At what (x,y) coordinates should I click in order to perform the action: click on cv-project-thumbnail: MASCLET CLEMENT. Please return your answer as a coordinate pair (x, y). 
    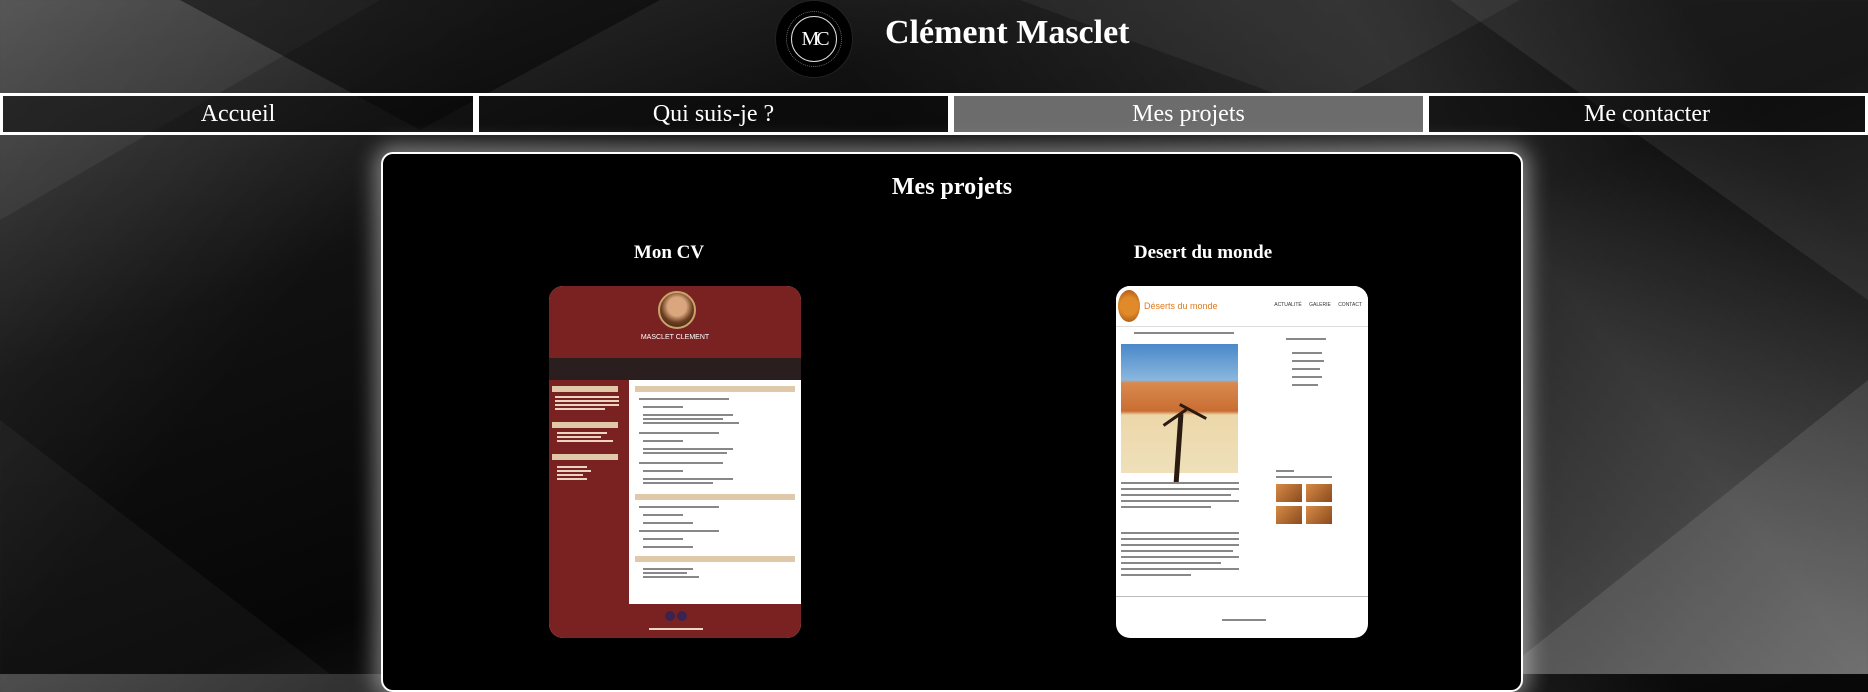
    Looking at the image, I should click on (675, 462).